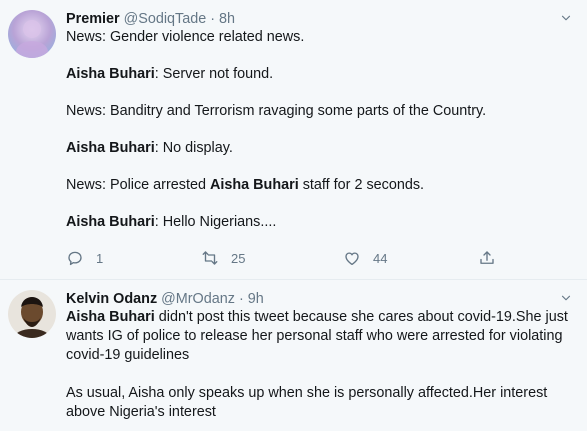  What do you see at coordinates (214, 74) in the screenshot?
I see `text-segment: : Server not found.` at bounding box center [214, 74].